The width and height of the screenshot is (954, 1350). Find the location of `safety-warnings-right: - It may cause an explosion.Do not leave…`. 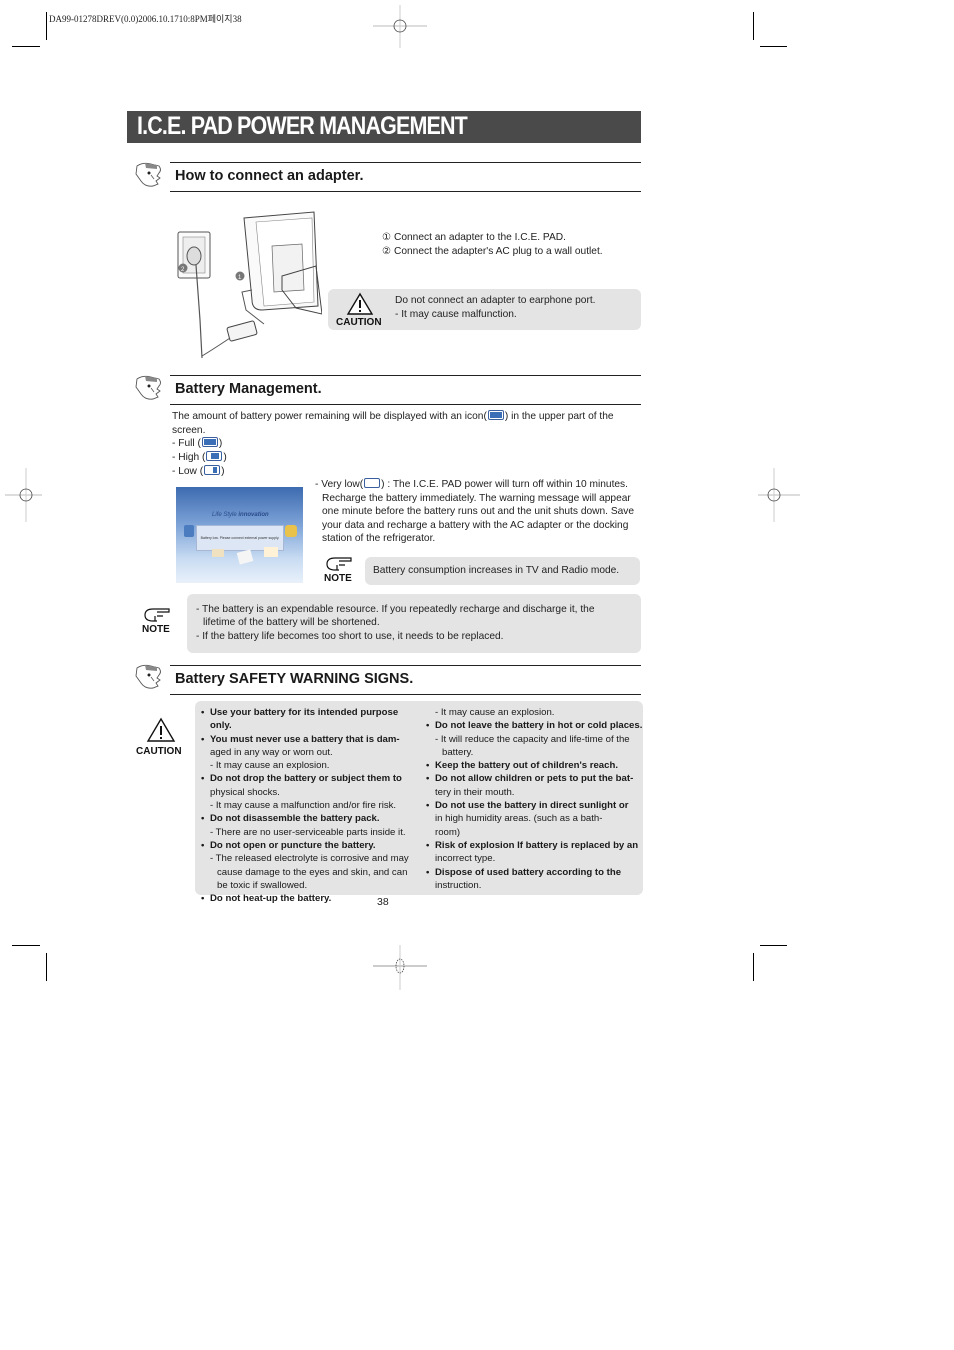

safety-warnings-right: - It may cause an explosion.Do not leave… is located at coordinates (536, 799).